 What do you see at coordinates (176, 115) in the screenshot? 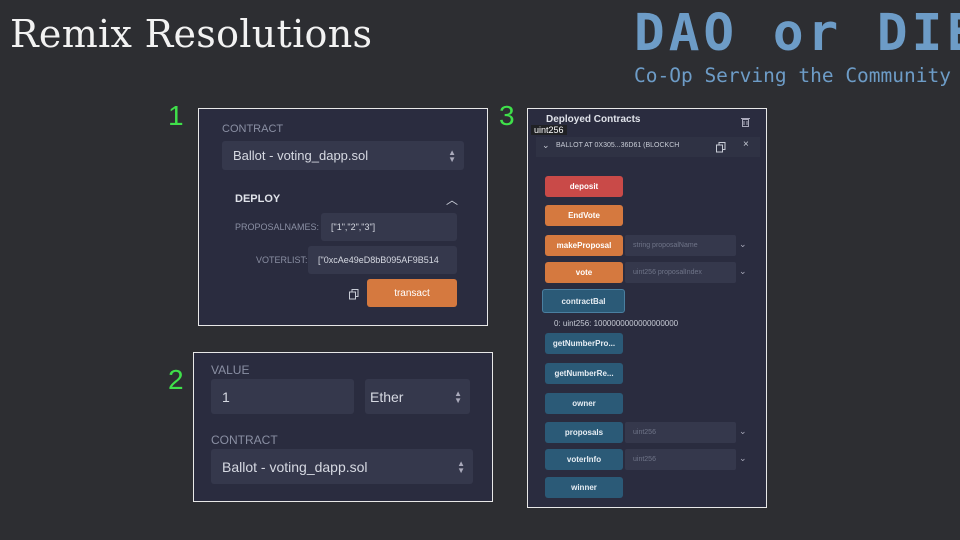
I see `step-number-1: 1` at bounding box center [176, 115].